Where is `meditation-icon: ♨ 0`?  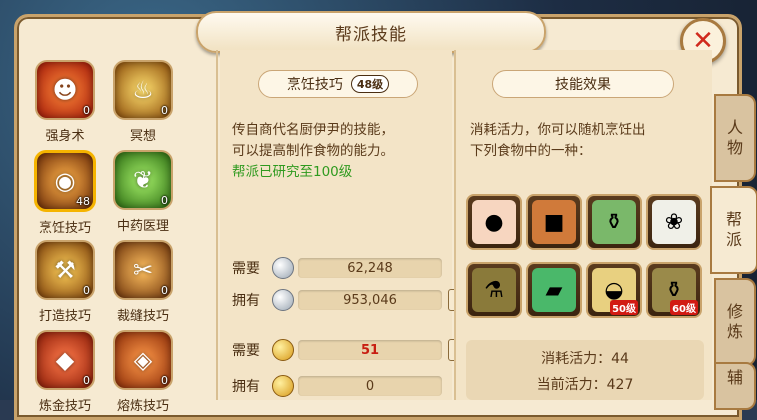
meditation-icon: ♨ 0 is located at coordinates (143, 90).